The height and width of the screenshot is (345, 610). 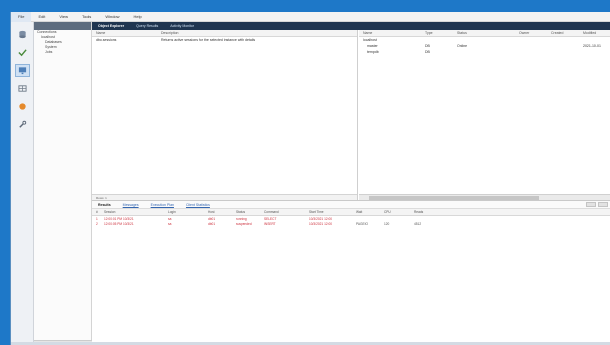 What do you see at coordinates (22, 34) in the screenshot?
I see `database-icon` at bounding box center [22, 34].